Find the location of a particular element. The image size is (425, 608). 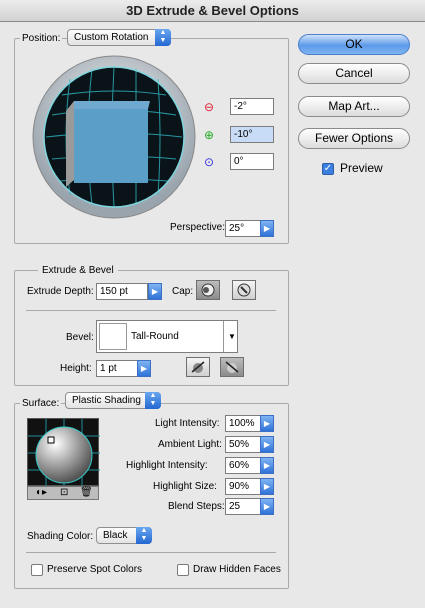

cap-label: Cap: is located at coordinates (183, 291).